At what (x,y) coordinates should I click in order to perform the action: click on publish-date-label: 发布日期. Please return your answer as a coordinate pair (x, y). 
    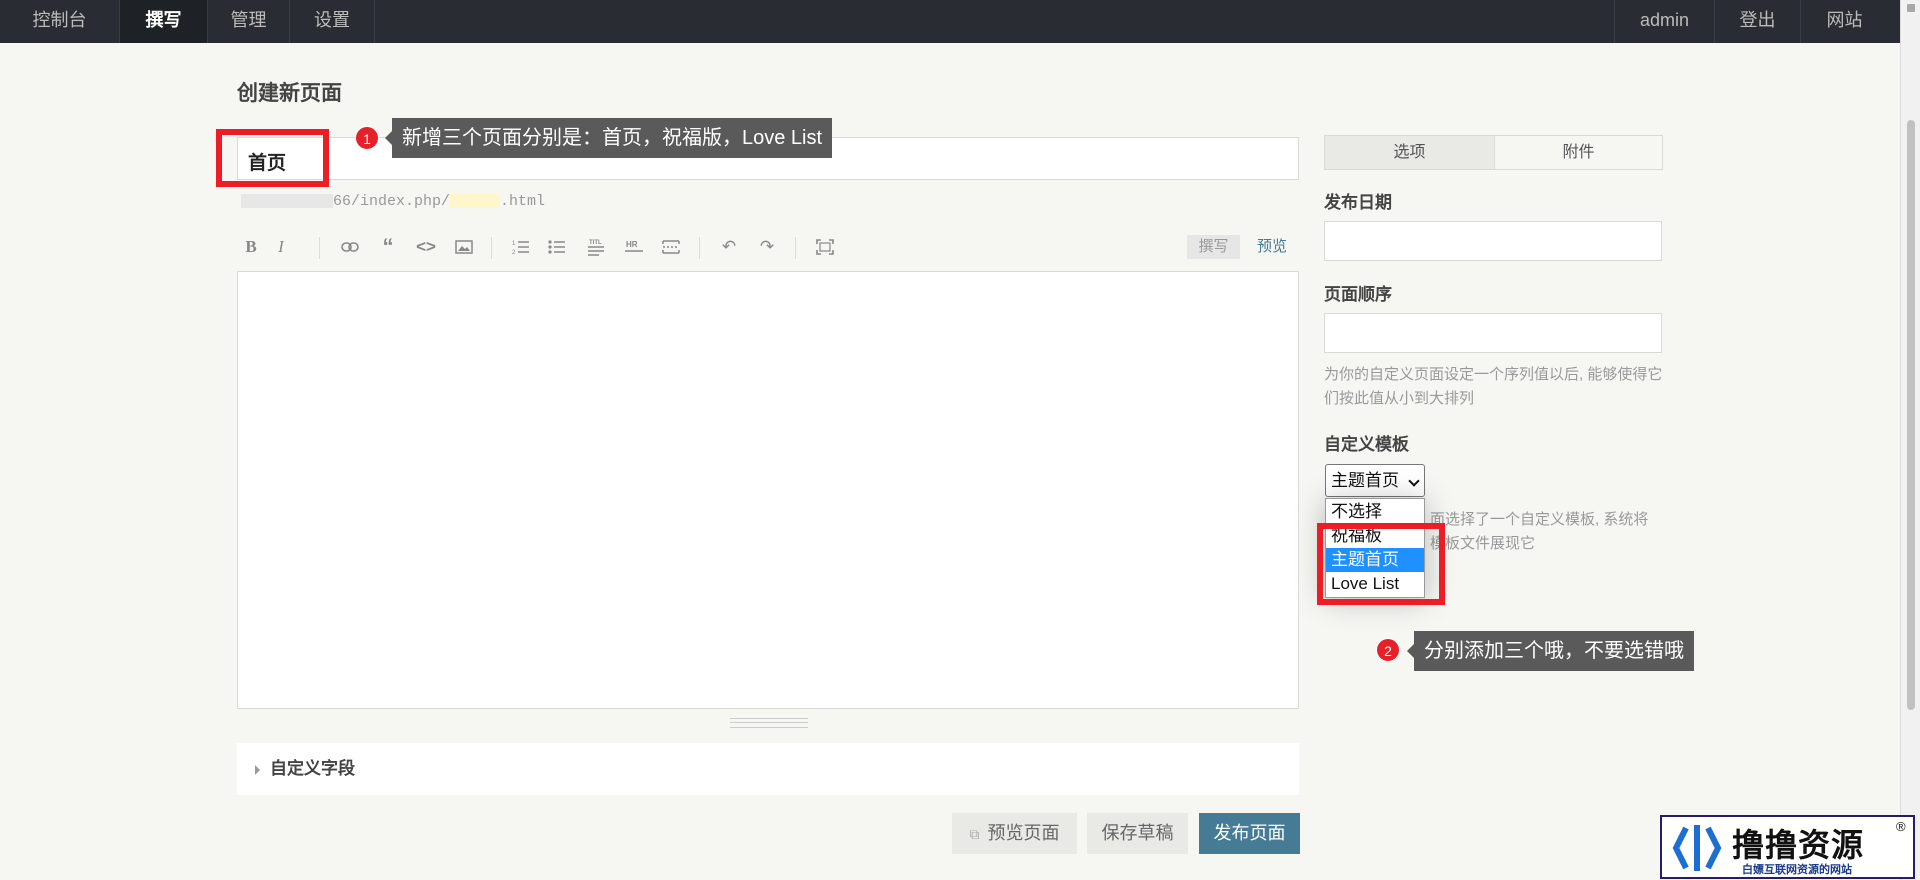
    Looking at the image, I should click on (1358, 202).